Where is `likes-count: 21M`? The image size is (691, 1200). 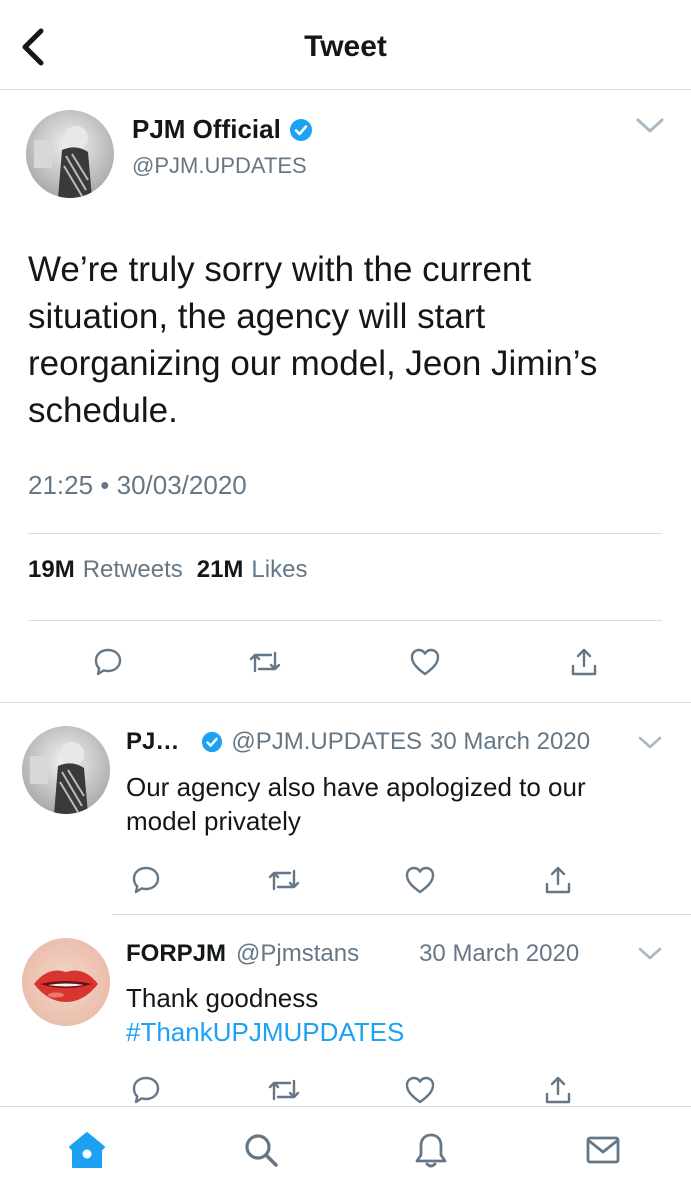
likes-count: 21M is located at coordinates (220, 569).